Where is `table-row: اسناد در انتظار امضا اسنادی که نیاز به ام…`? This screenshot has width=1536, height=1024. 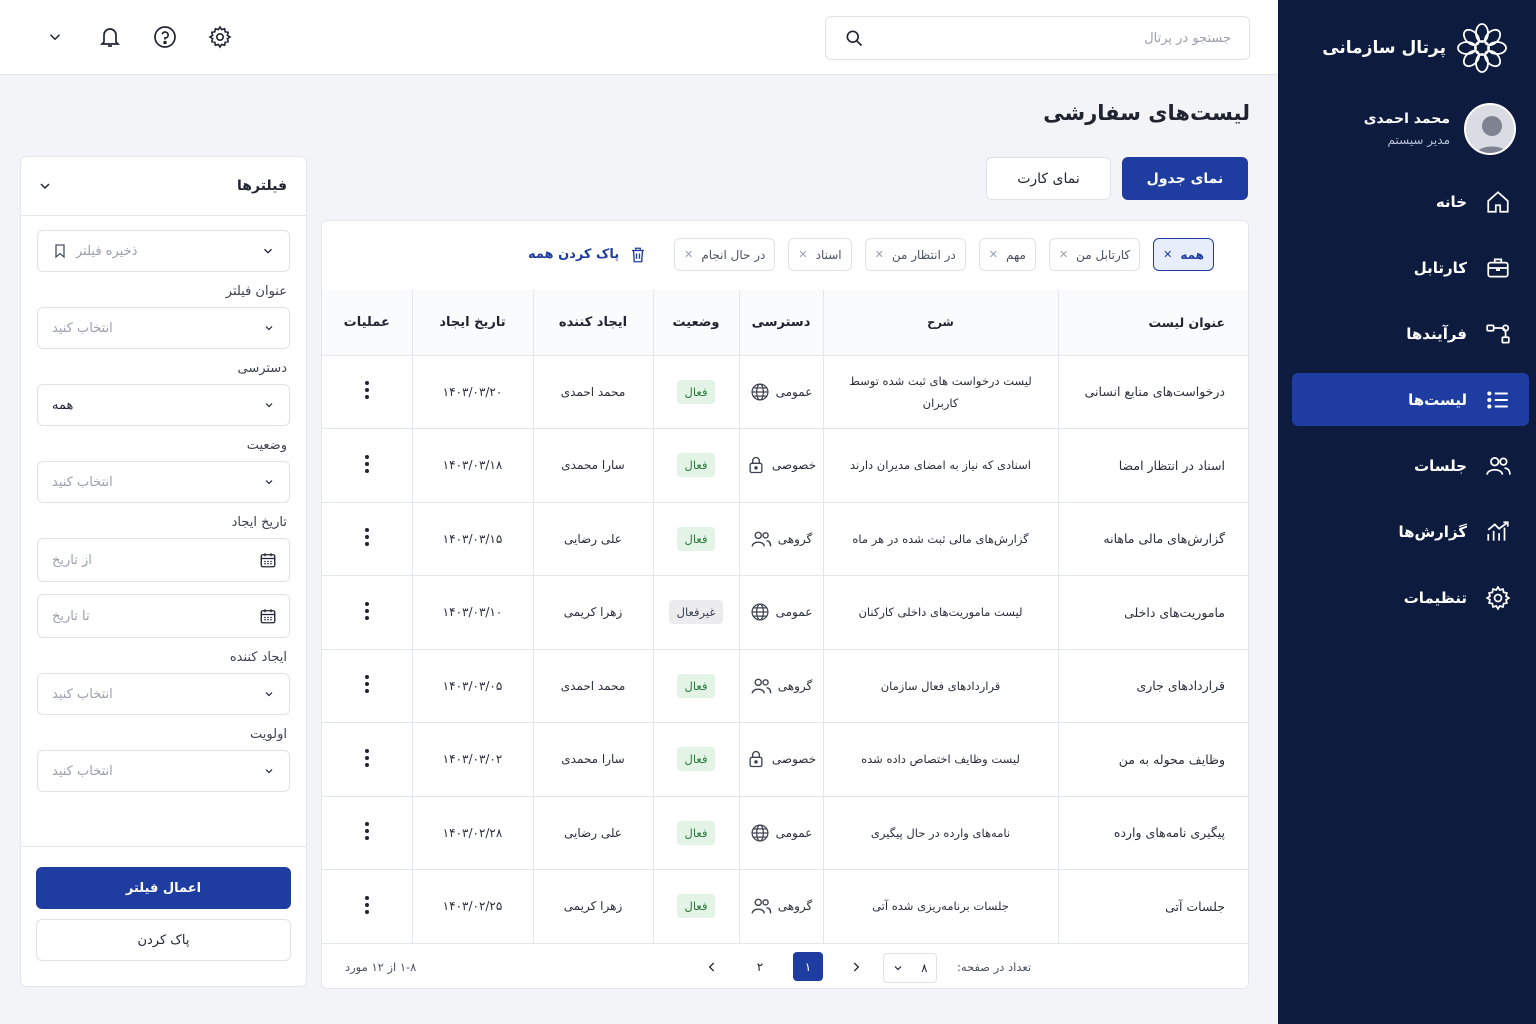
table-row: اسناد در انتظار امضا اسنادی که نیاز به ام… is located at coordinates (785, 465).